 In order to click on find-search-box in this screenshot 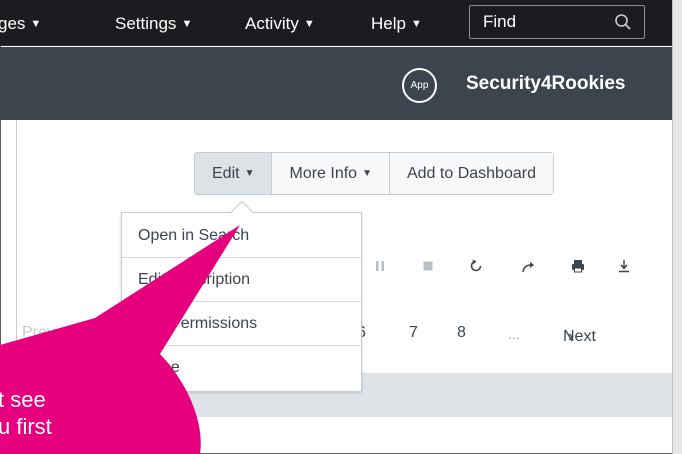, I will do `click(557, 22)`.